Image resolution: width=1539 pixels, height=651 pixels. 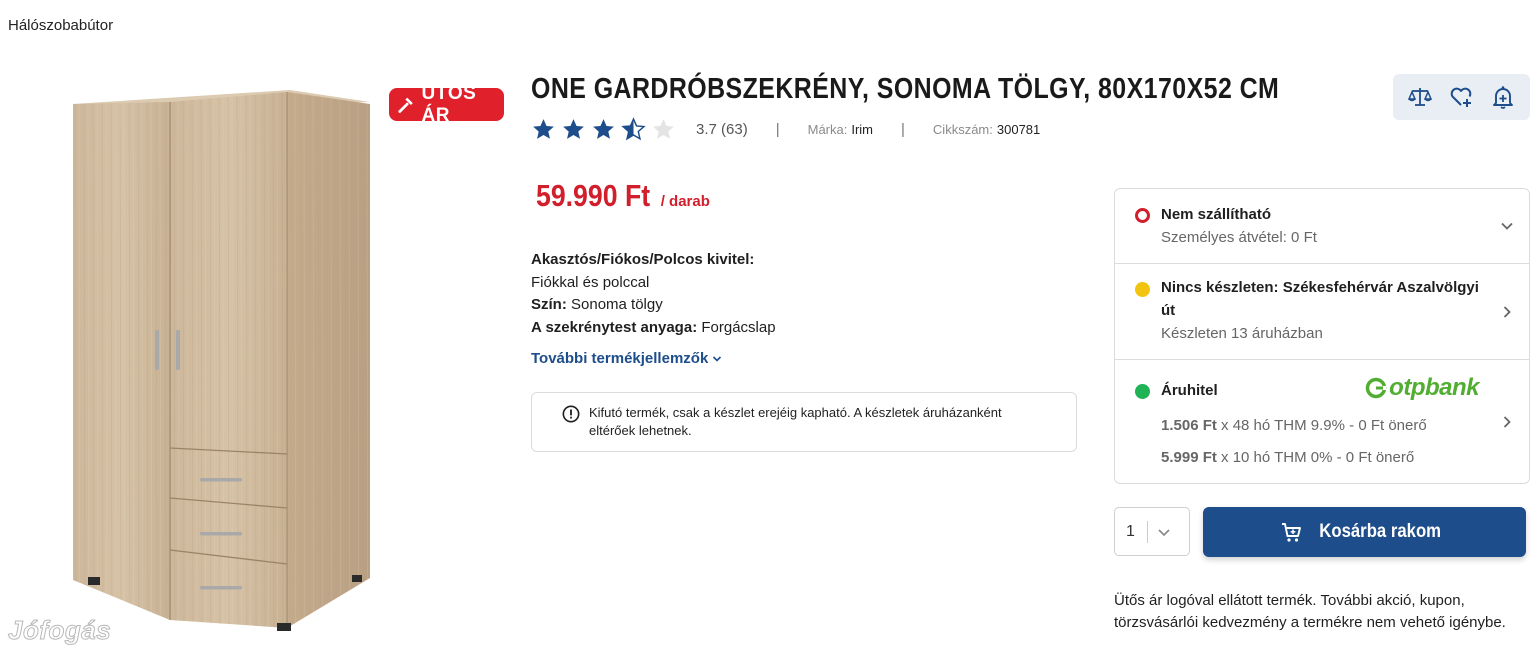 What do you see at coordinates (1189, 390) in the screenshot?
I see `credit-title: Áruhitel` at bounding box center [1189, 390].